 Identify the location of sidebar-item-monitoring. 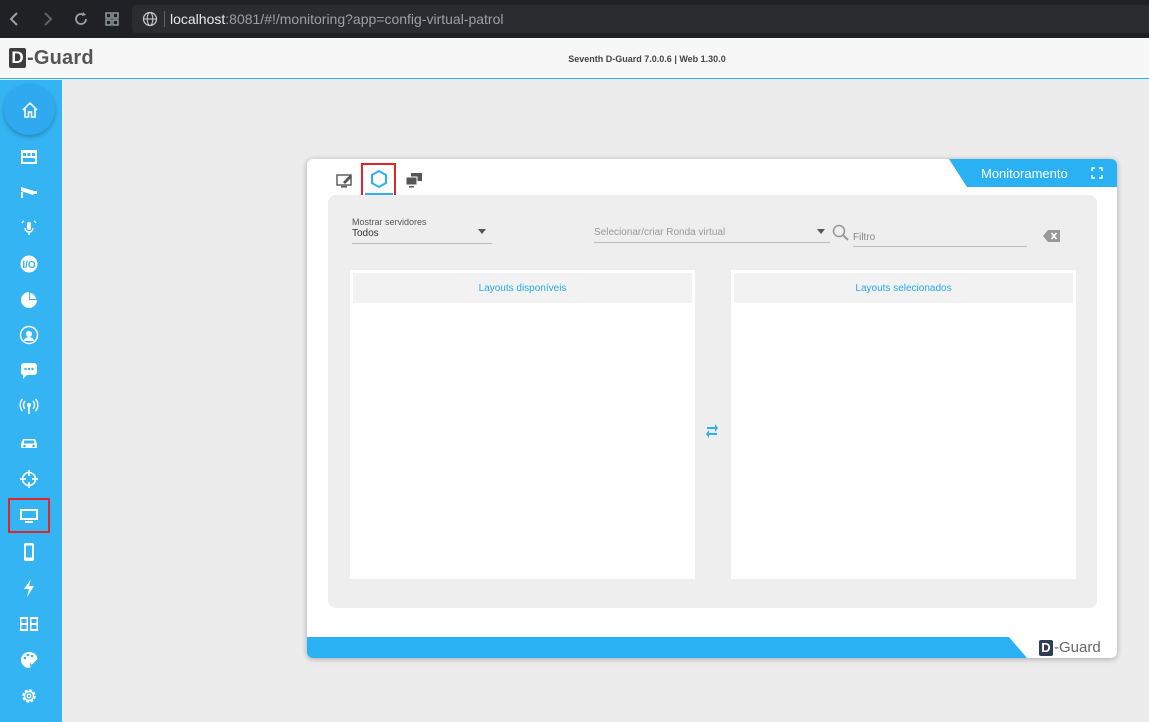
(29, 515).